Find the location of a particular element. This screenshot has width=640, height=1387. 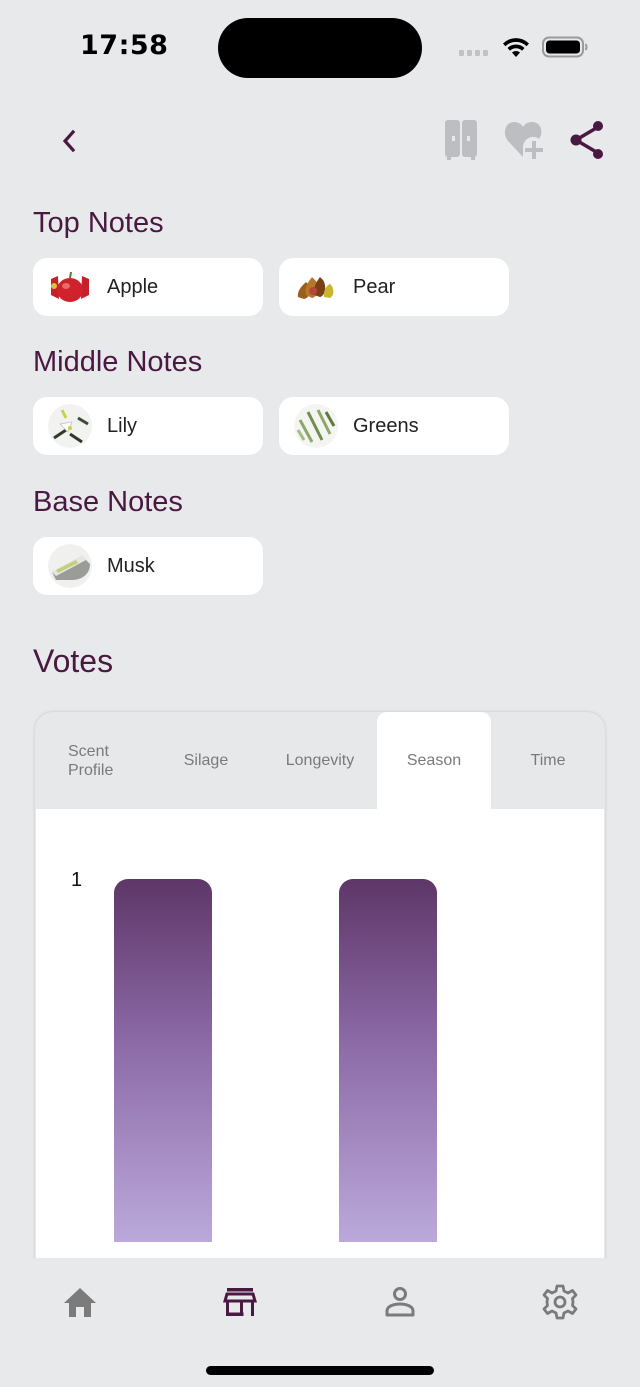

pear-image is located at coordinates (316, 287).